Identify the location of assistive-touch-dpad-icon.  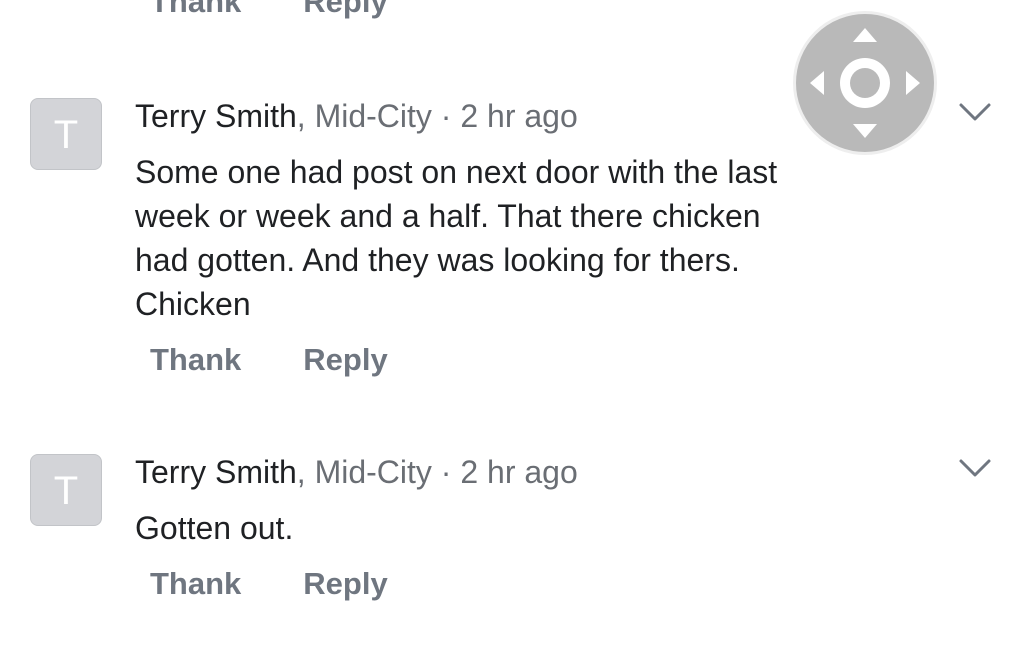
(865, 83).